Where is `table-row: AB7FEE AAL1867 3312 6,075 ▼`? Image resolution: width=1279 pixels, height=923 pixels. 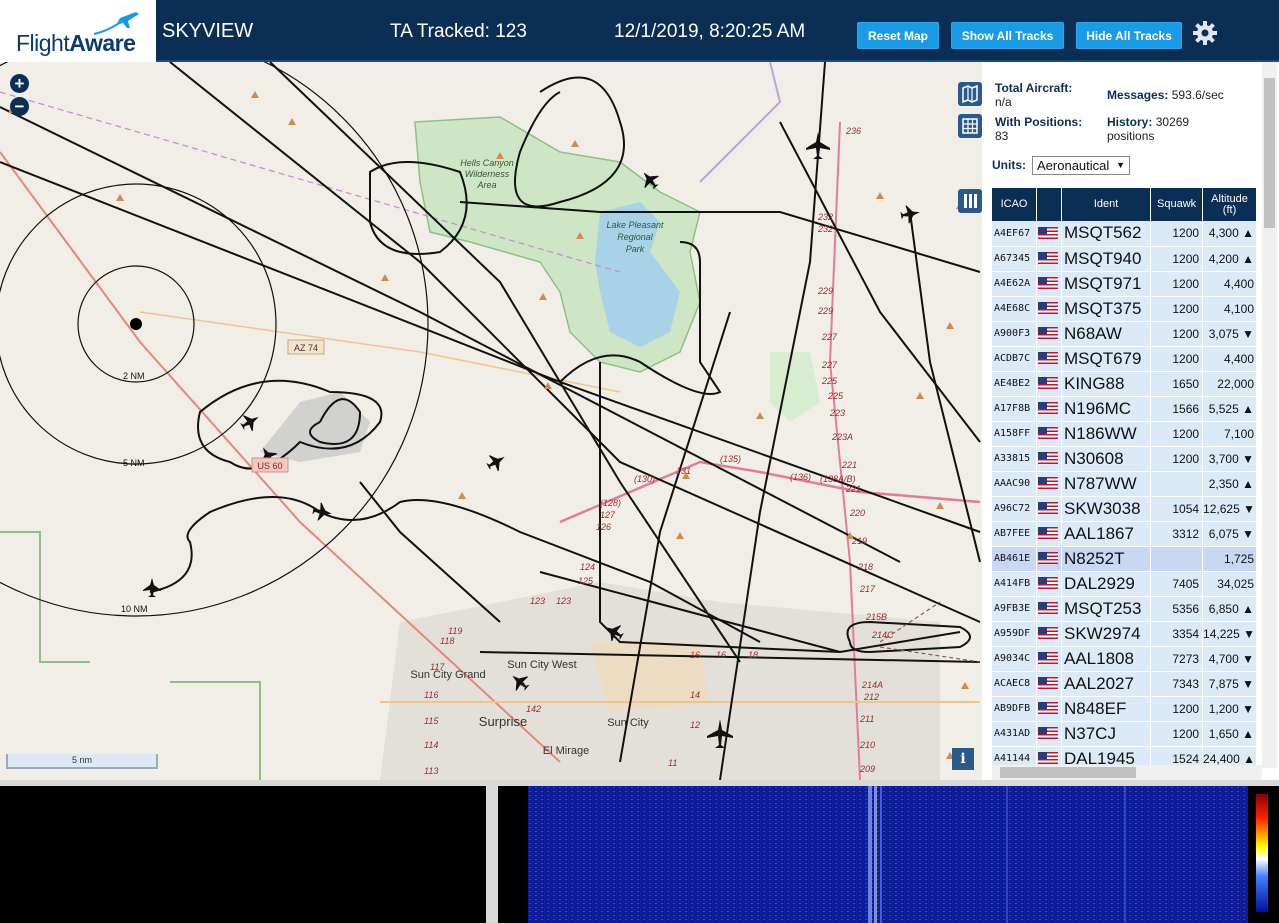
table-row: AB7FEE AAL1867 3312 6,075 ▼ is located at coordinates (1124, 534).